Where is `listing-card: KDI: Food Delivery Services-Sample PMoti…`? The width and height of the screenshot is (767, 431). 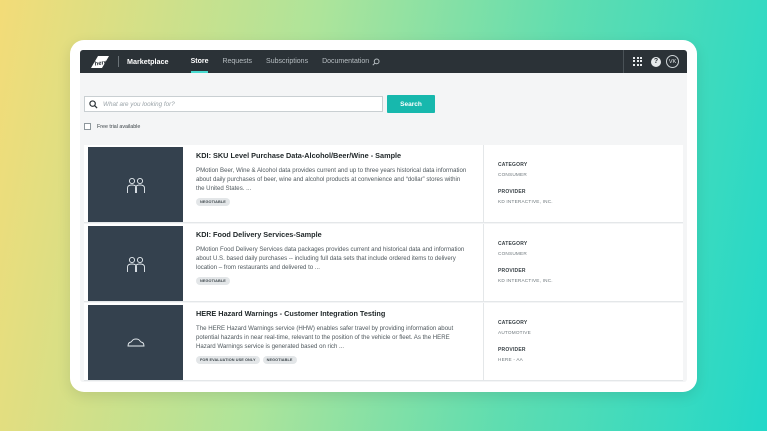 listing-card: KDI: Food Delivery Services-Sample PMoti… is located at coordinates (383, 263).